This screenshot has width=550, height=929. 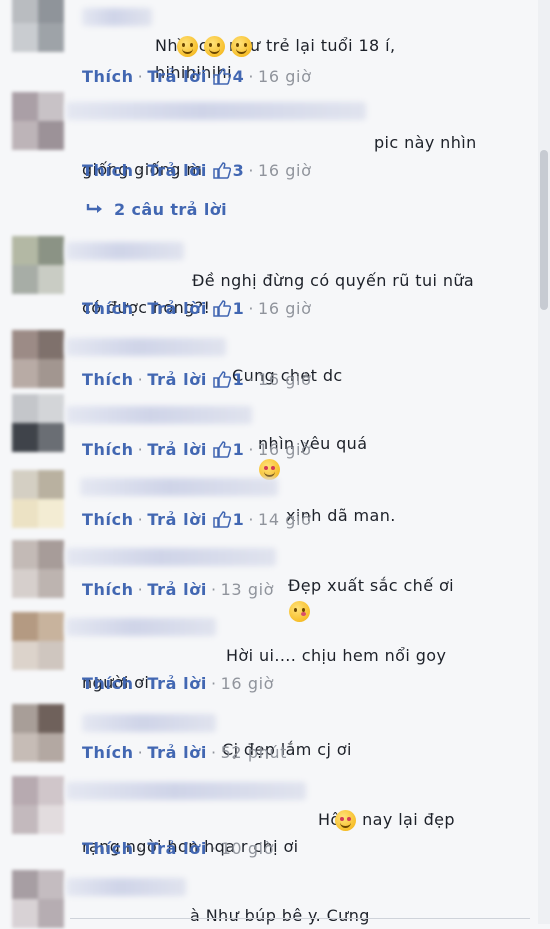 What do you see at coordinates (345, 820) in the screenshot?
I see `heart-eyes-emoji-icon` at bounding box center [345, 820].